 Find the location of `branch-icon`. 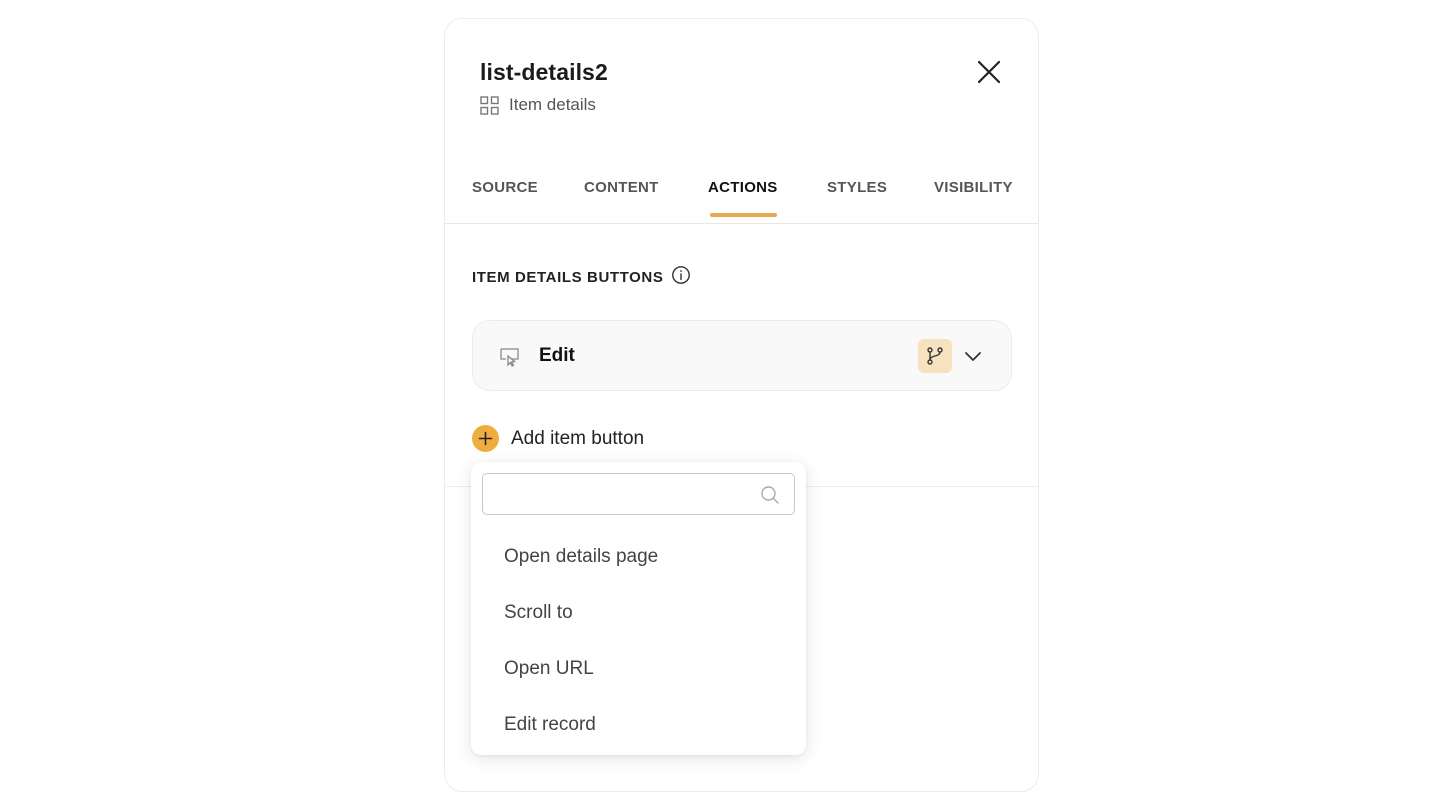

branch-icon is located at coordinates (935, 356).